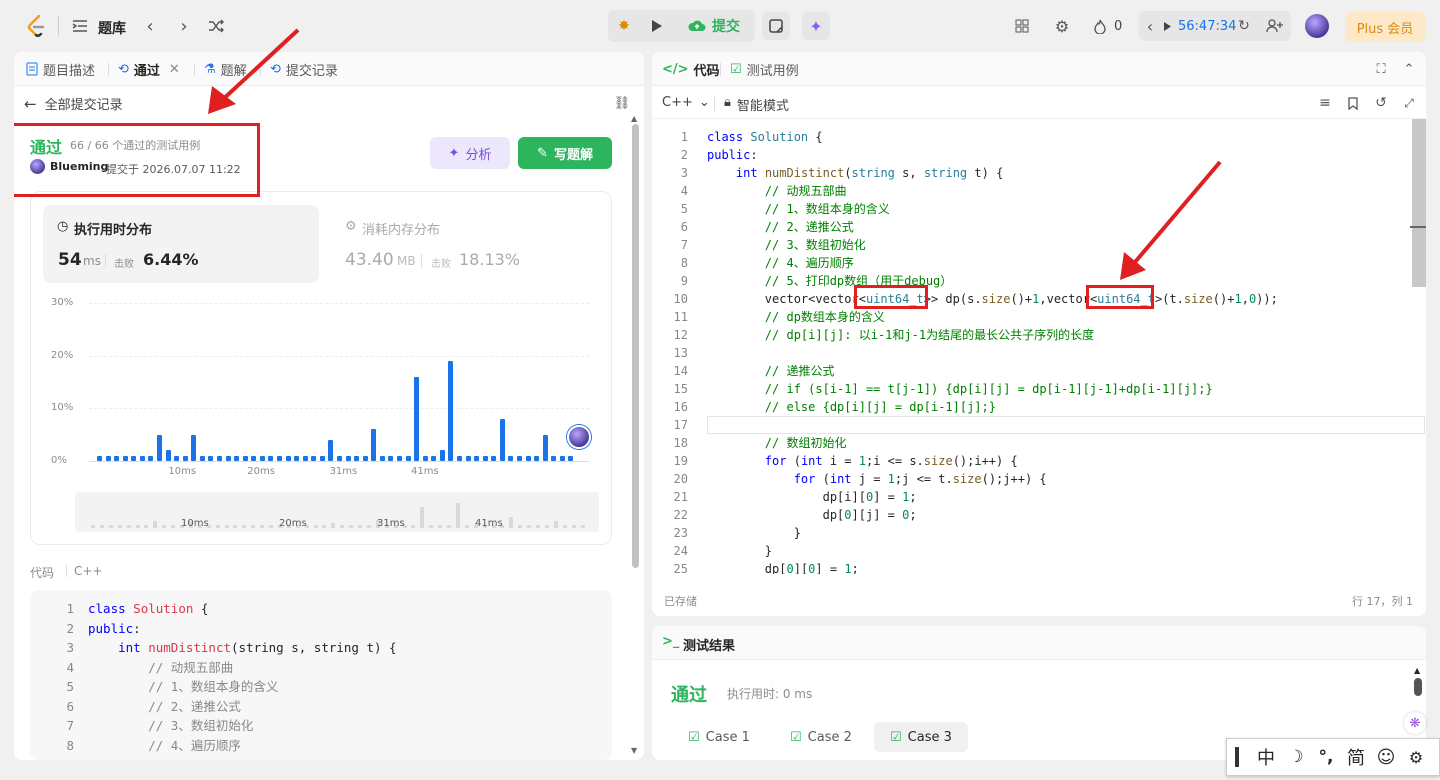 This screenshot has width=1440, height=780. Describe the element at coordinates (764, 69) in the screenshot. I see `tab-testcases: ☑ 测试用例` at that location.